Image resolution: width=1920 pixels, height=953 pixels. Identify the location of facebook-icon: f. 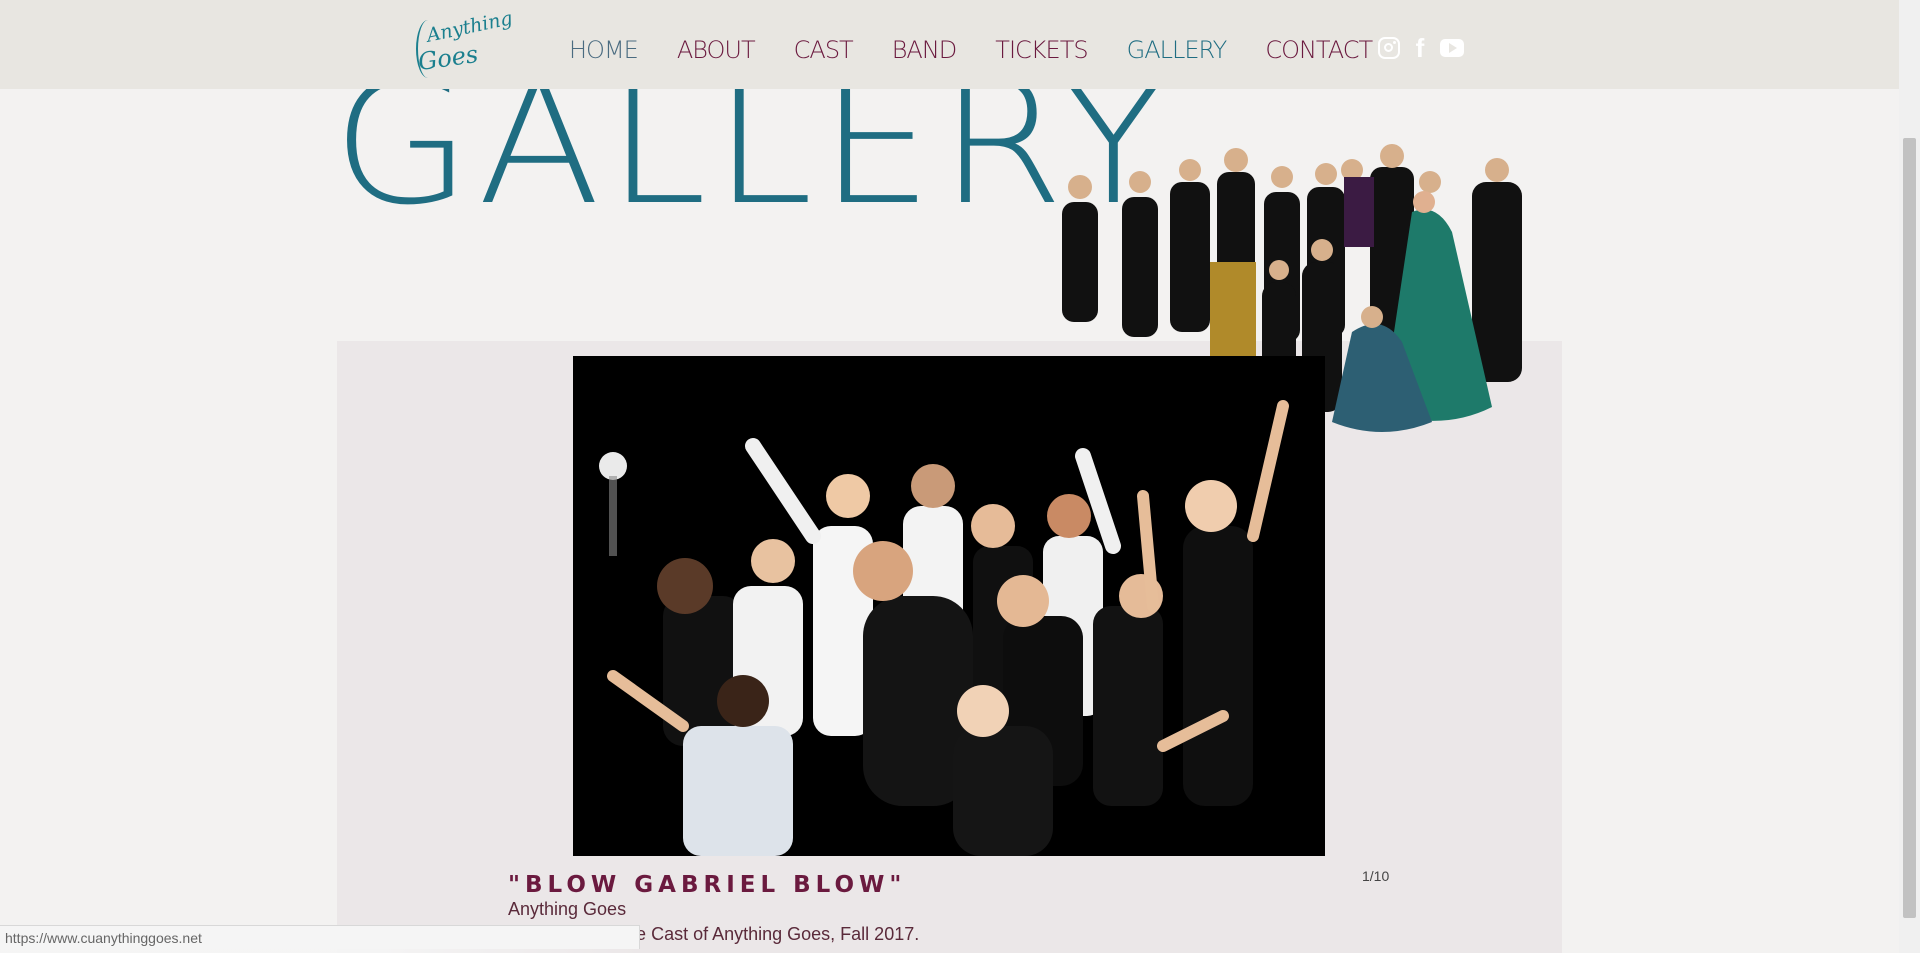
(1420, 48).